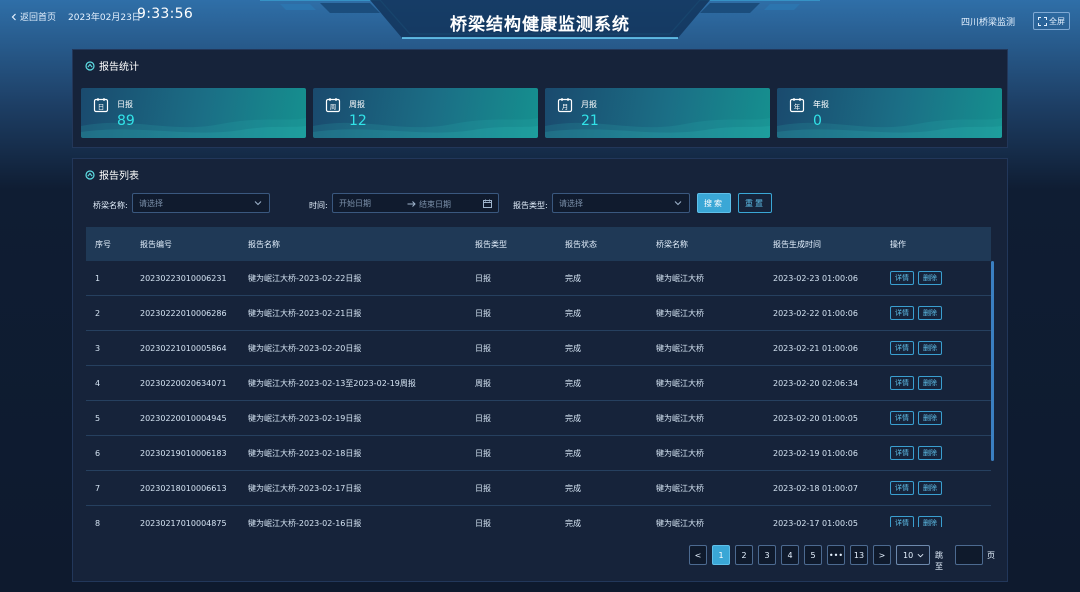 Image resolution: width=1080 pixels, height=592 pixels. Describe the element at coordinates (790, 555) in the screenshot. I see `page-button-4: 4` at that location.